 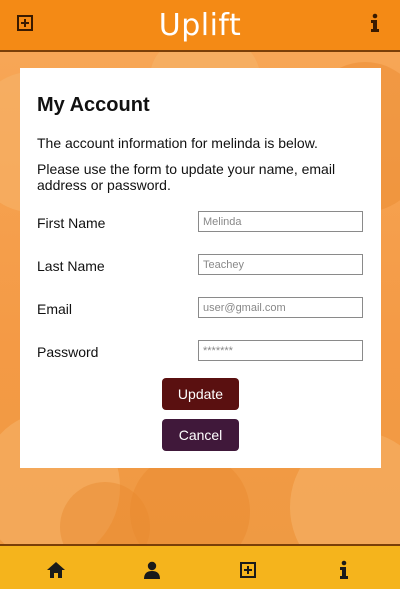 I want to click on user-icon, so click(x=152, y=570).